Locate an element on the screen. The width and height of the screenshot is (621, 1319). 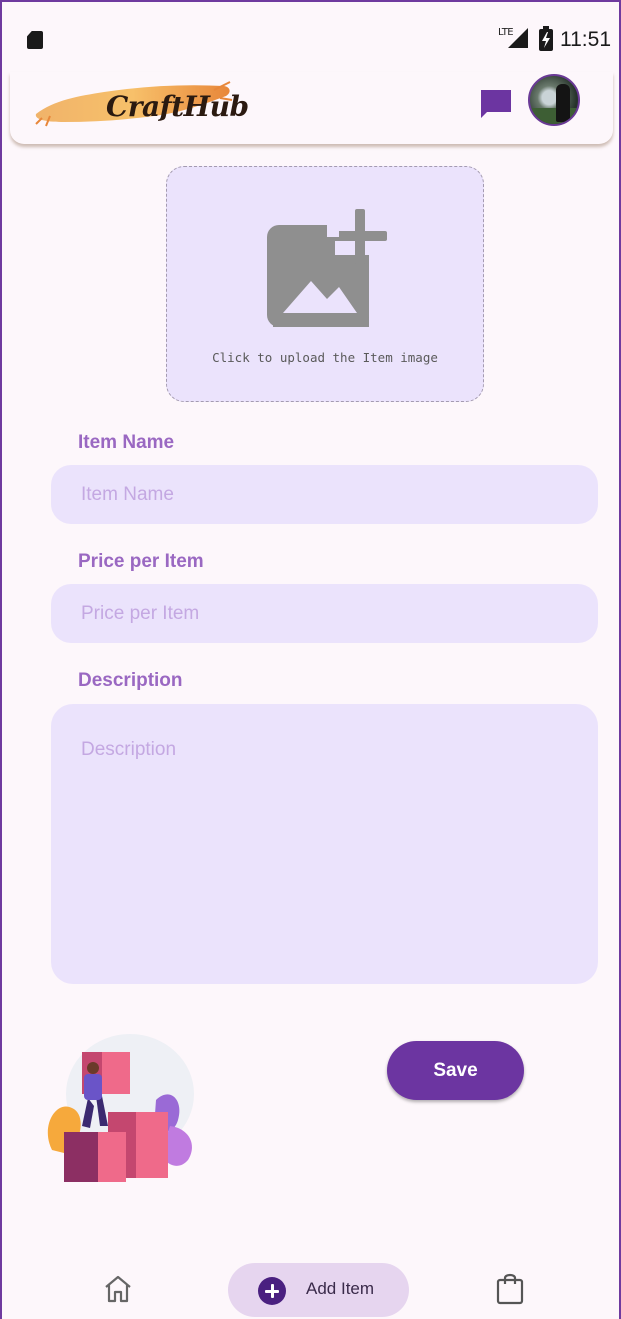
sd-card-icon is located at coordinates (35, 40).